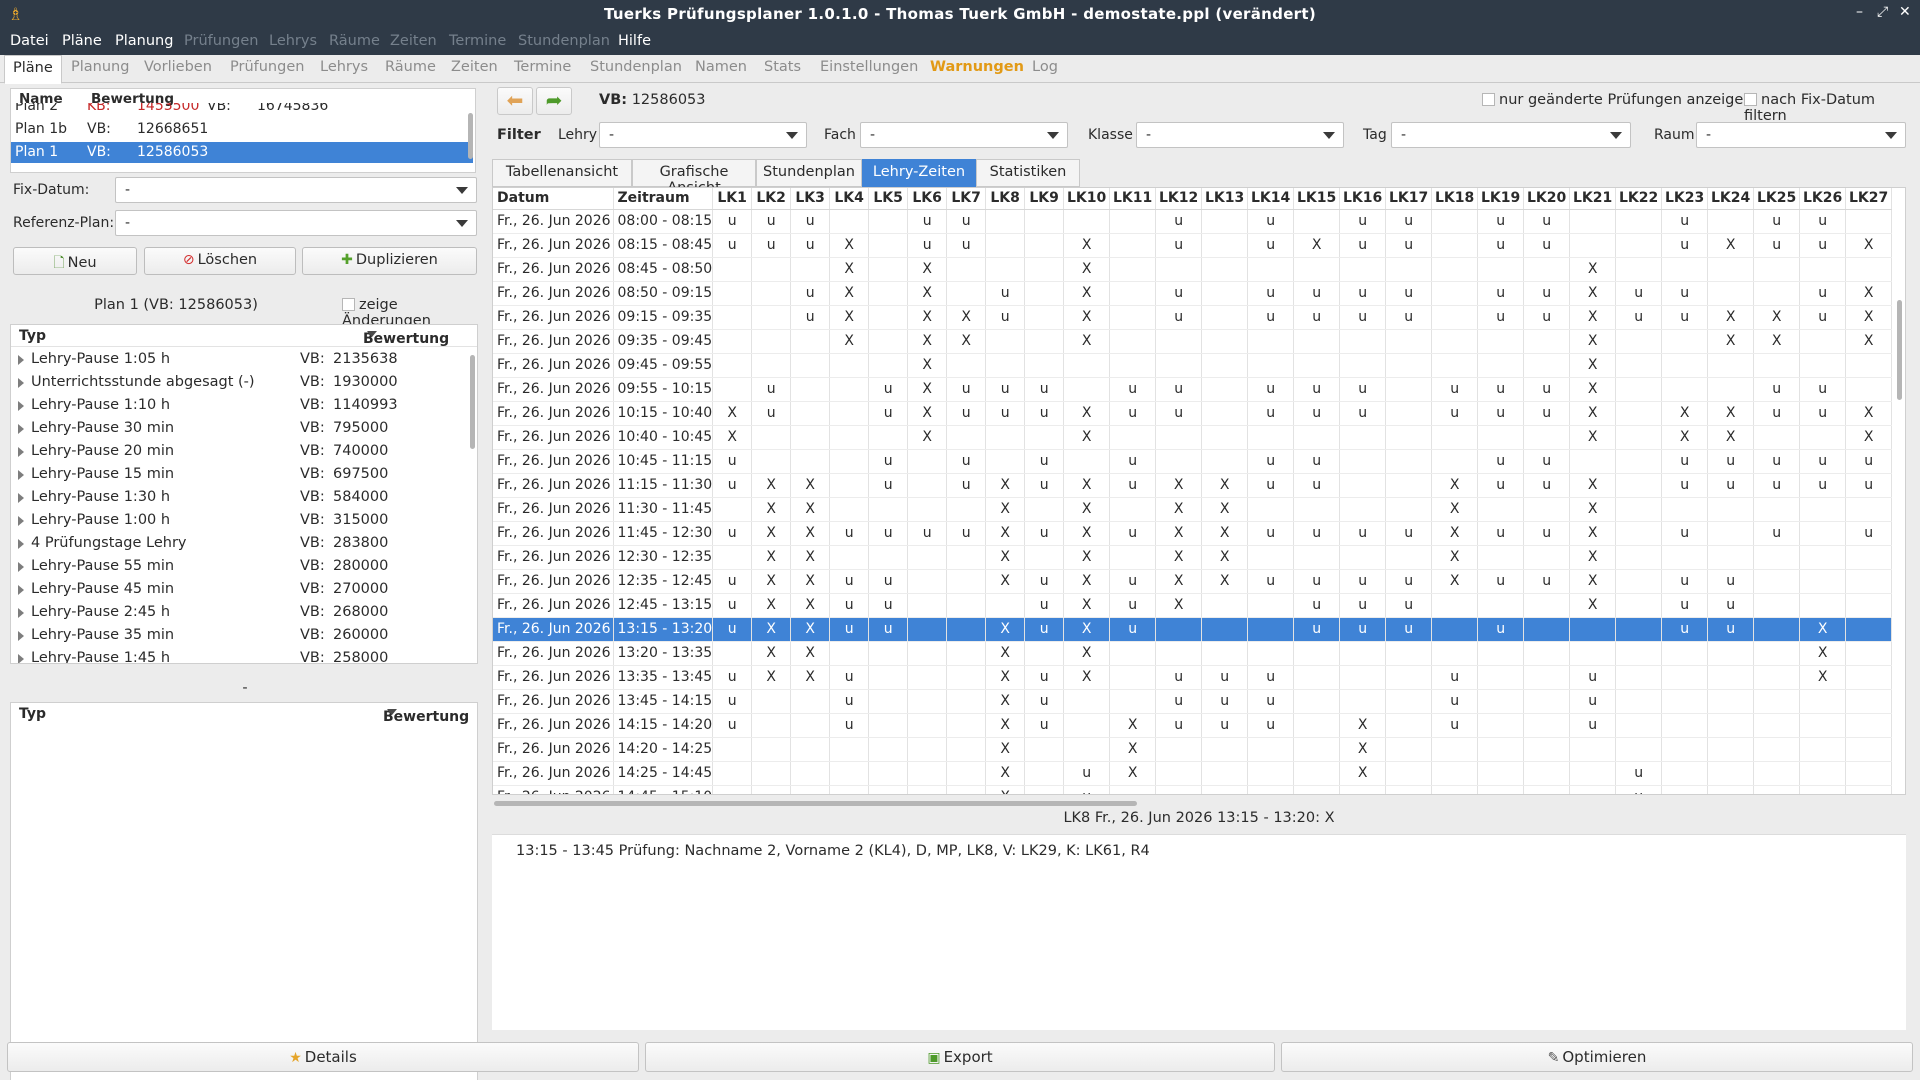  Describe the element at coordinates (1593, 199) in the screenshot. I see `grid-header-lk21: LK21` at that location.